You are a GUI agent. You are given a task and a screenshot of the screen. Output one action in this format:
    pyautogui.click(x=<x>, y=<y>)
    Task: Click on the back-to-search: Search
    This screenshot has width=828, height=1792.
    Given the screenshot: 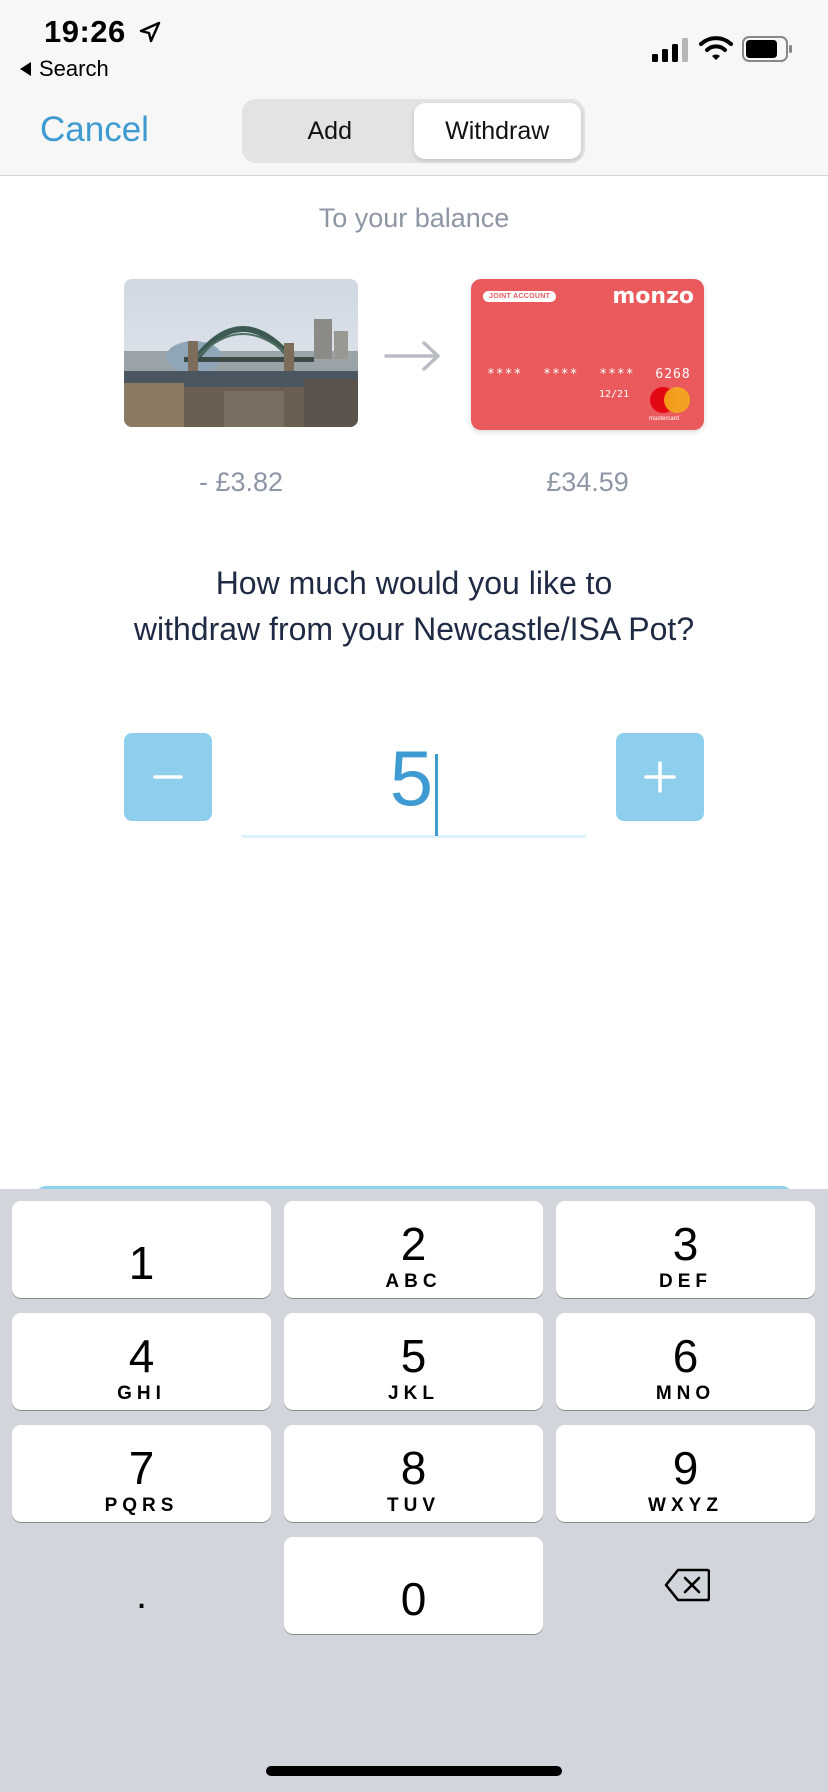 What is the action you would take?
    pyautogui.click(x=64, y=69)
    